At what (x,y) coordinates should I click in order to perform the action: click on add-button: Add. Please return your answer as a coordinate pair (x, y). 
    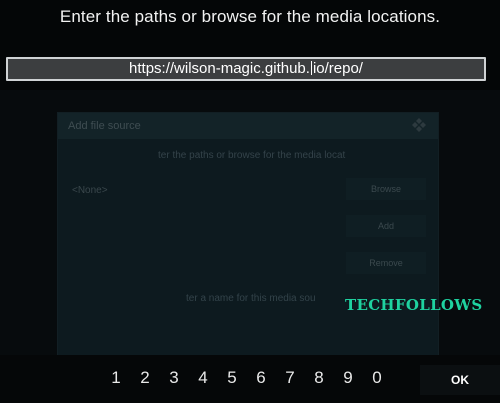
    Looking at the image, I should click on (386, 226).